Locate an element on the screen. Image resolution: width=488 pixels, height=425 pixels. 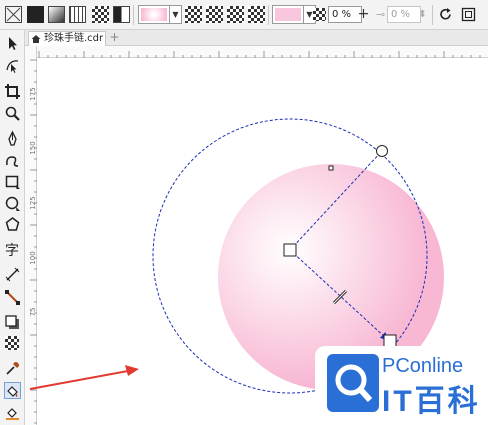
horizontal-ruler is located at coordinates (262, 52).